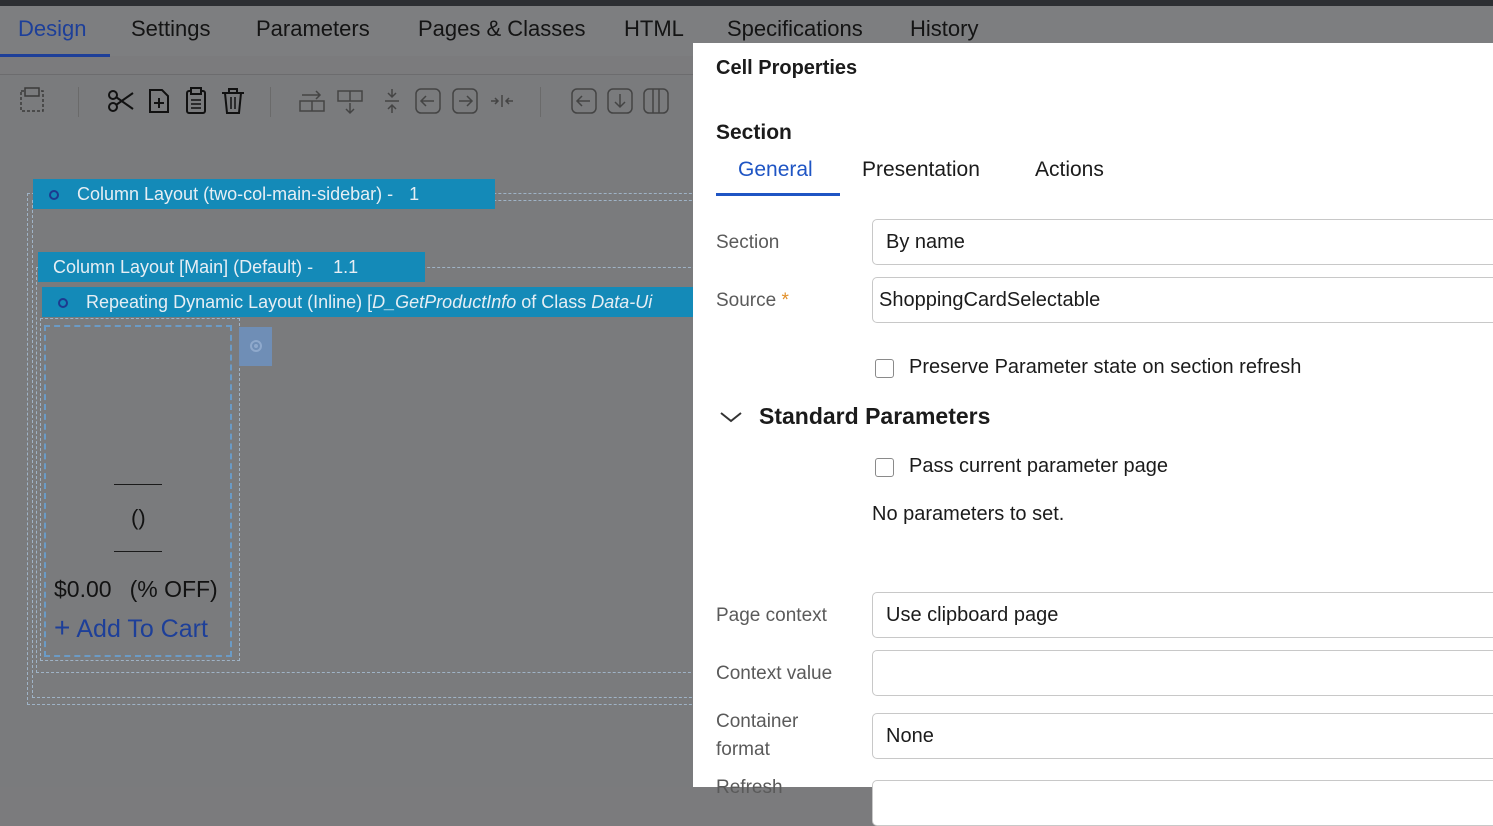 The height and width of the screenshot is (826, 1493). I want to click on main-column-header: Column Layout [Main] (Default) - 1.1, so click(231, 267).